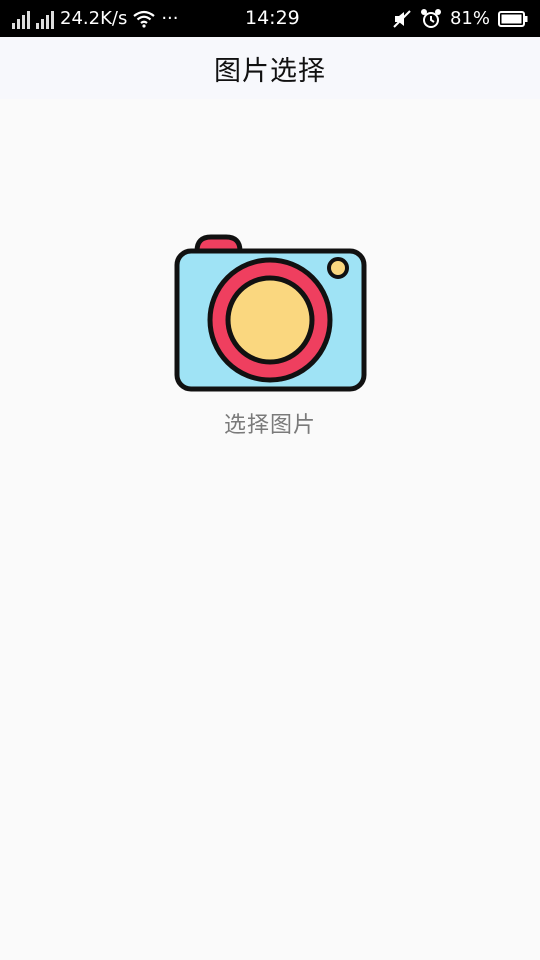 The height and width of the screenshot is (960, 540). Describe the element at coordinates (45, 19) in the screenshot. I see `signal-2-icon` at that location.